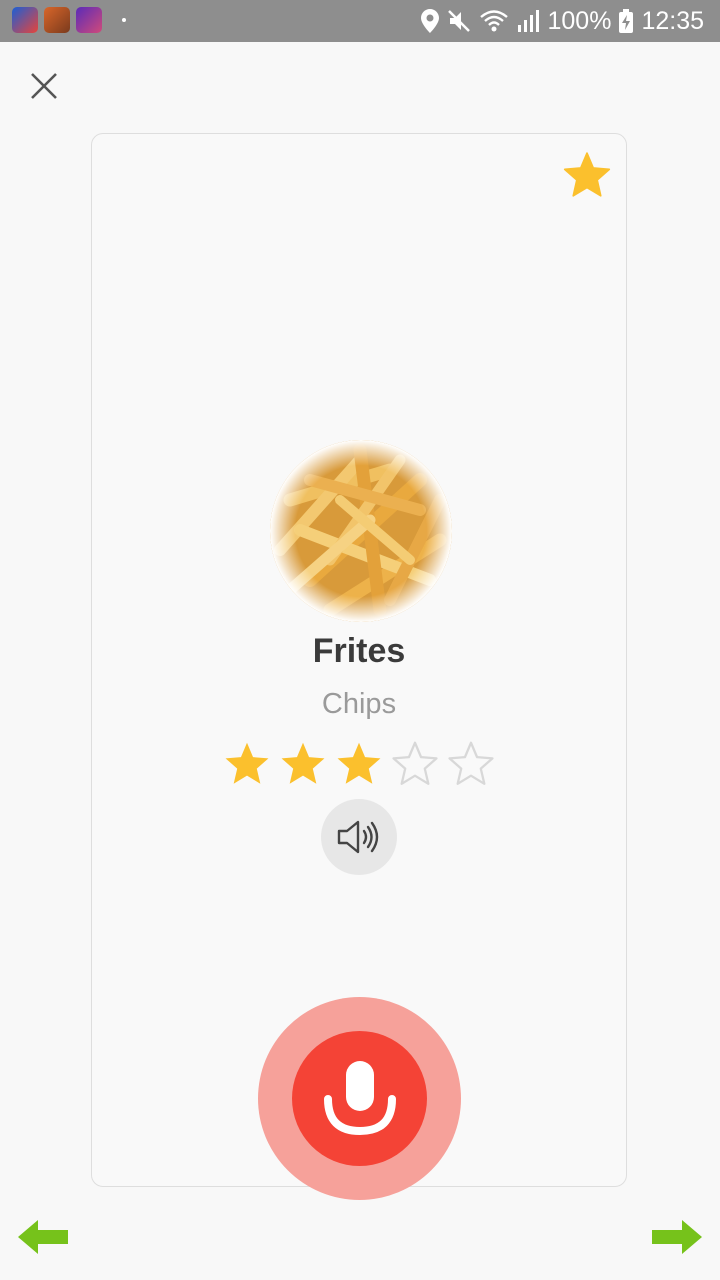  I want to click on close-button, so click(44, 86).